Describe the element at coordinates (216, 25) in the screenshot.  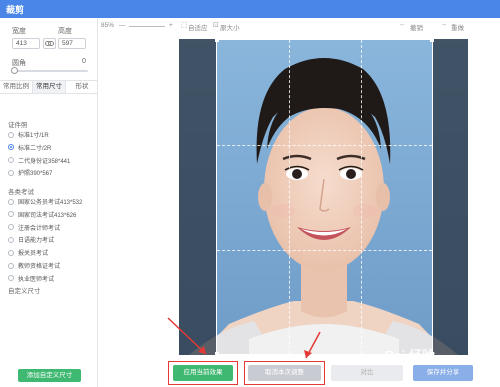
I see `original-size-icon: ⊡` at that location.